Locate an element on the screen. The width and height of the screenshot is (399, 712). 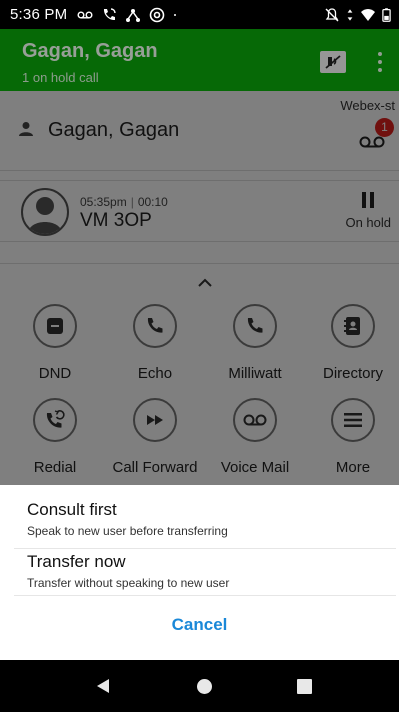
call-icon is located at coordinates (110, 13).